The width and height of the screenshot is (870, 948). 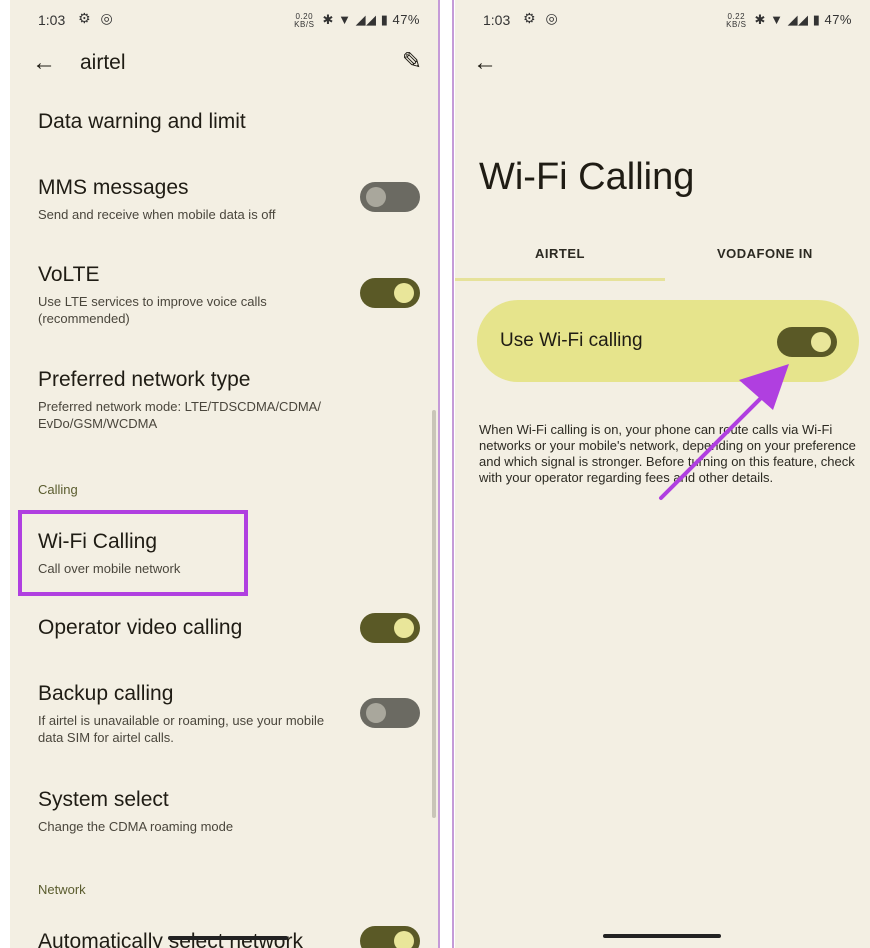 What do you see at coordinates (133, 553) in the screenshot?
I see `highlight-box-annotation` at bounding box center [133, 553].